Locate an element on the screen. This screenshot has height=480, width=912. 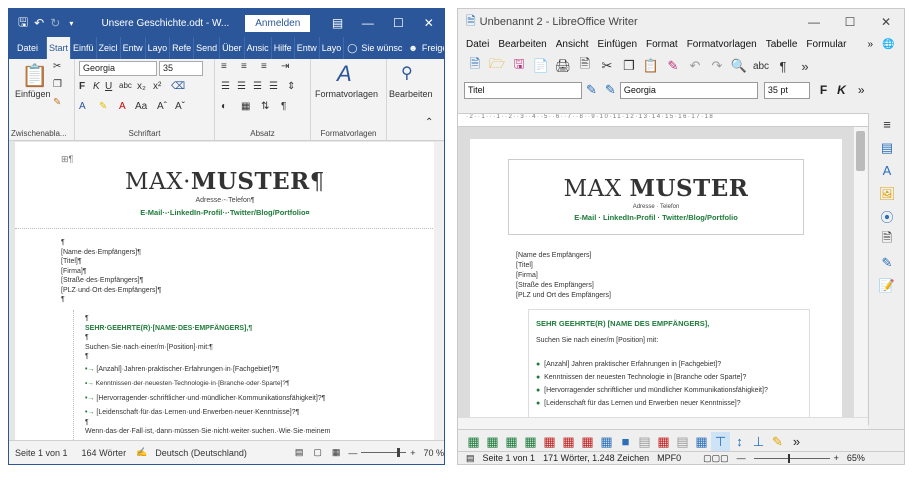
page-count: Seite 1 von 1 is located at coordinates (41, 453).